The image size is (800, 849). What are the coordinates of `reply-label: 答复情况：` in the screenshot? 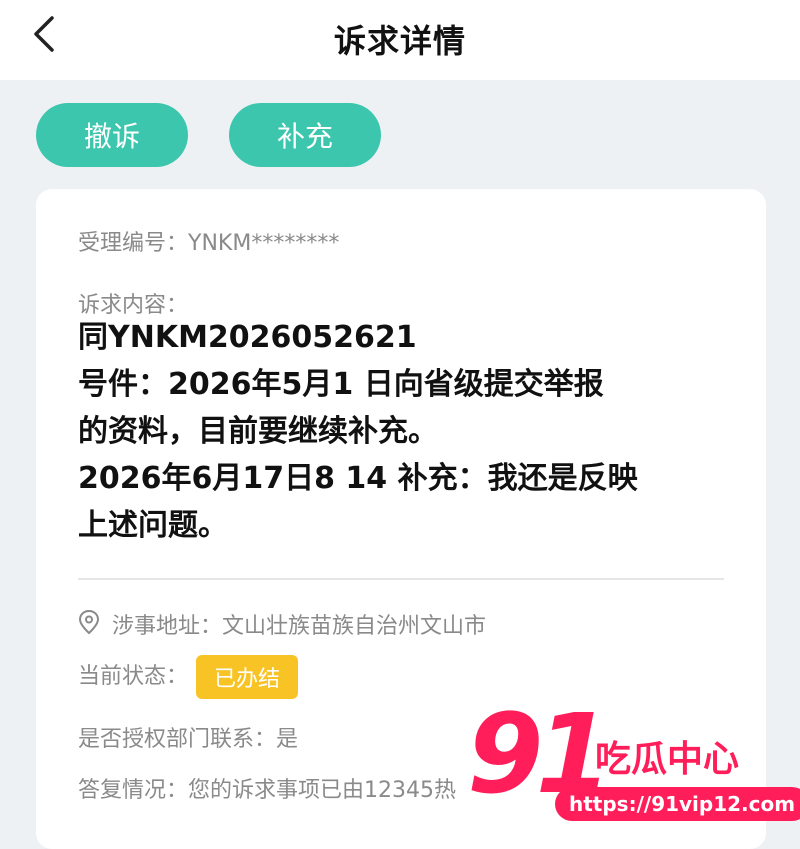 It's located at (133, 790).